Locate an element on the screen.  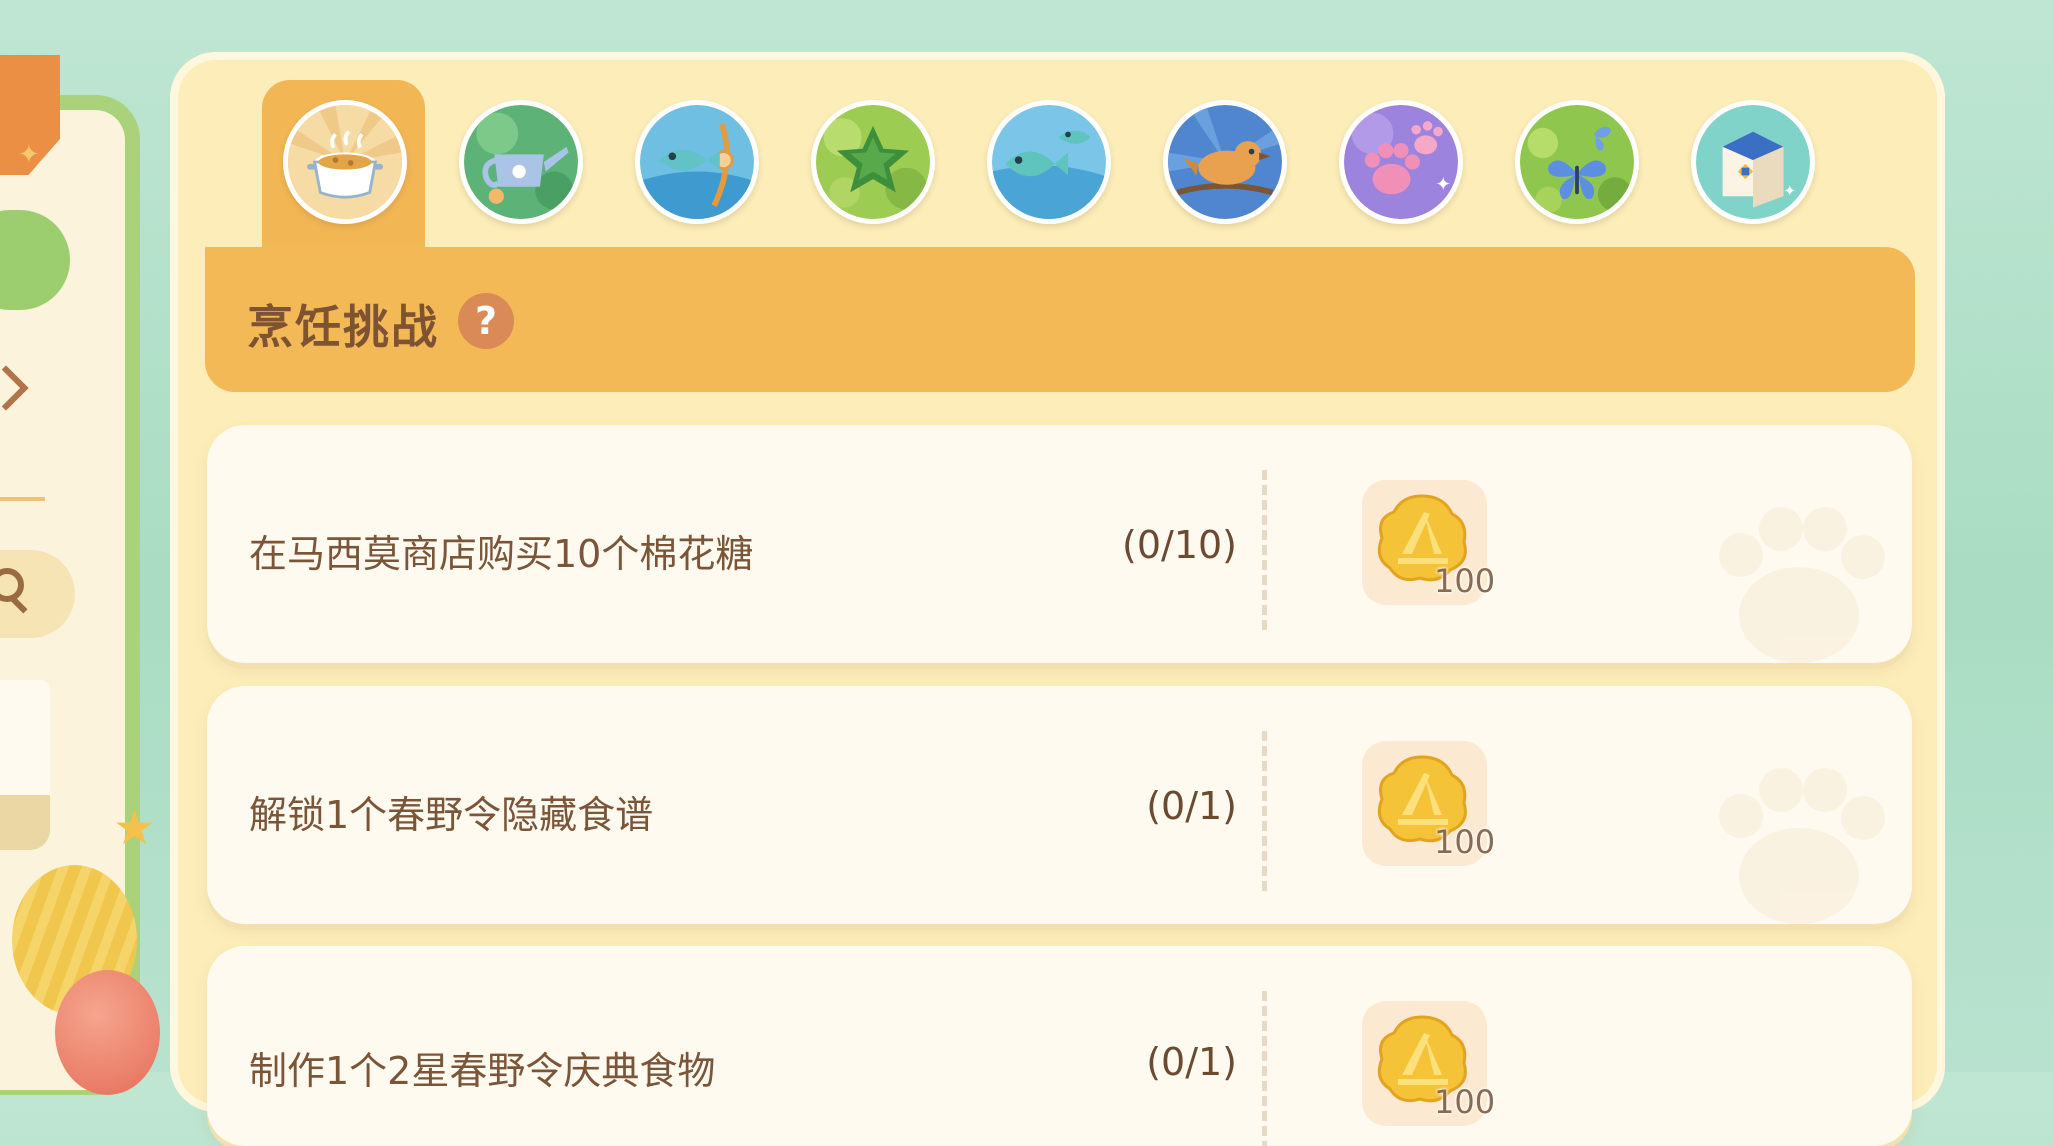
task-card: 制作1个2星春野令庆典食物 (0/1) 100 is located at coordinates (1059, 1046).